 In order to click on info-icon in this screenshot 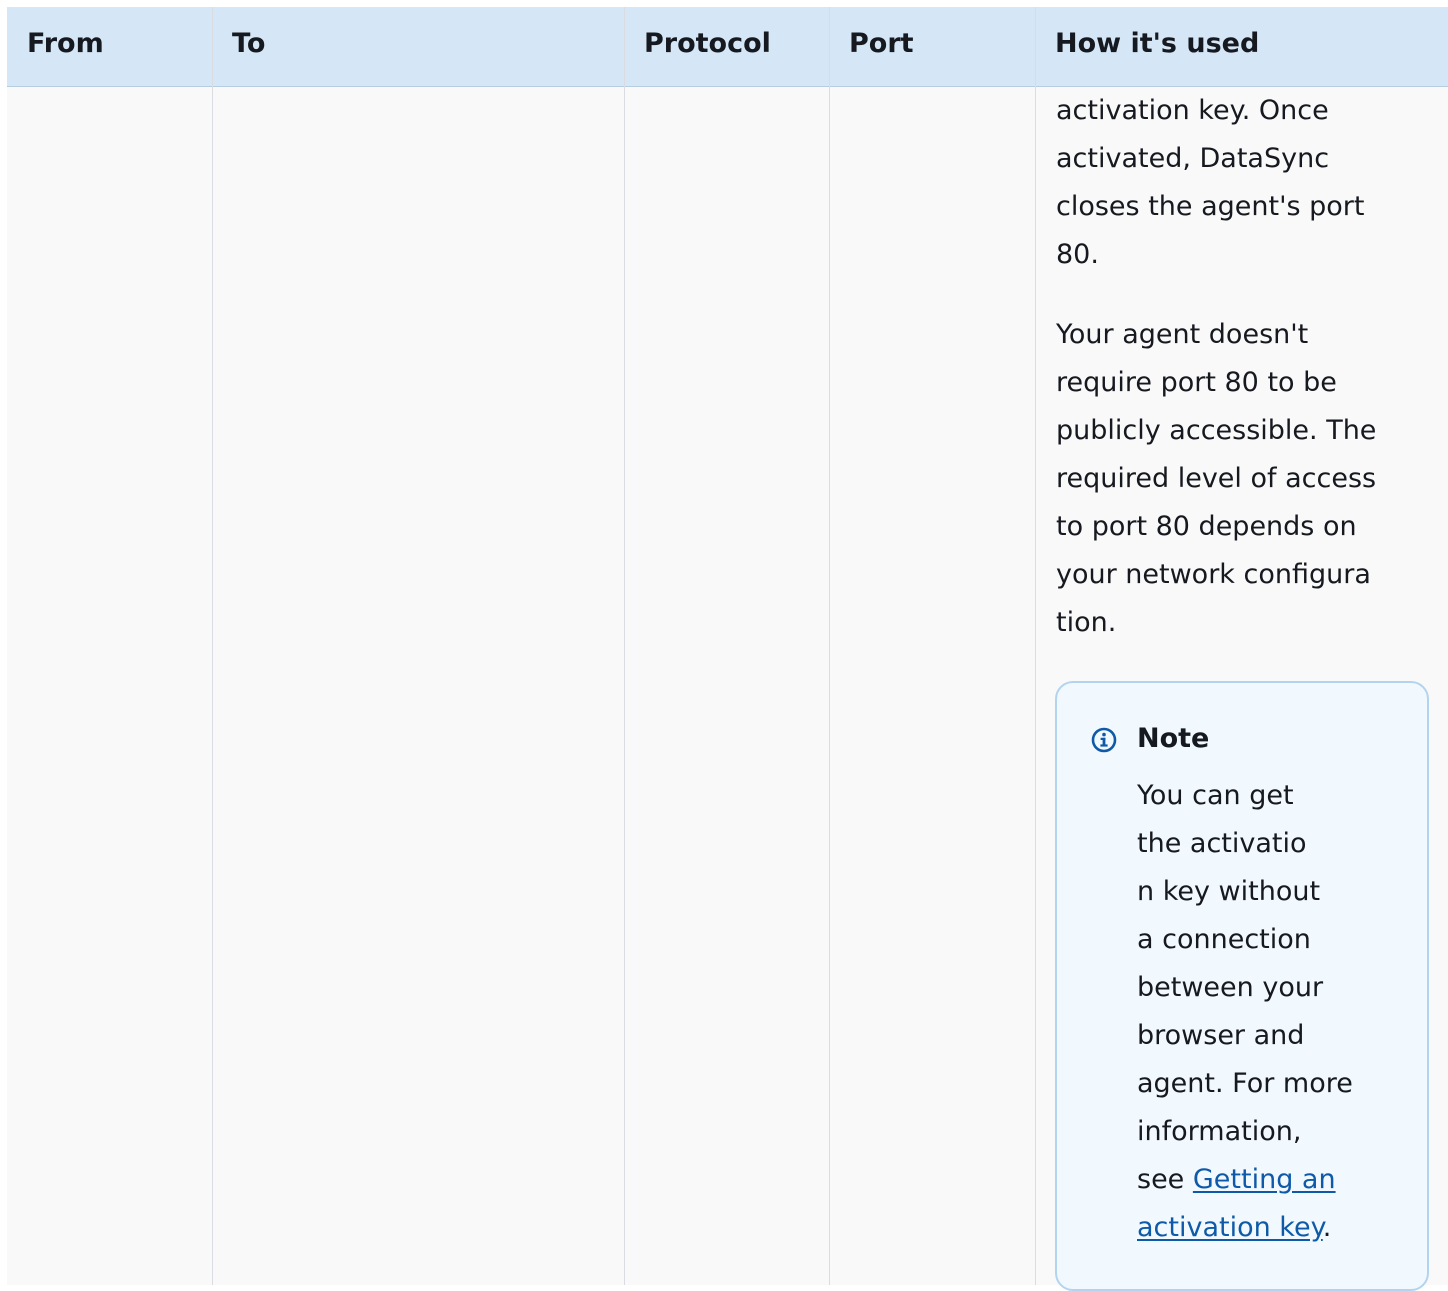, I will do `click(1104, 740)`.